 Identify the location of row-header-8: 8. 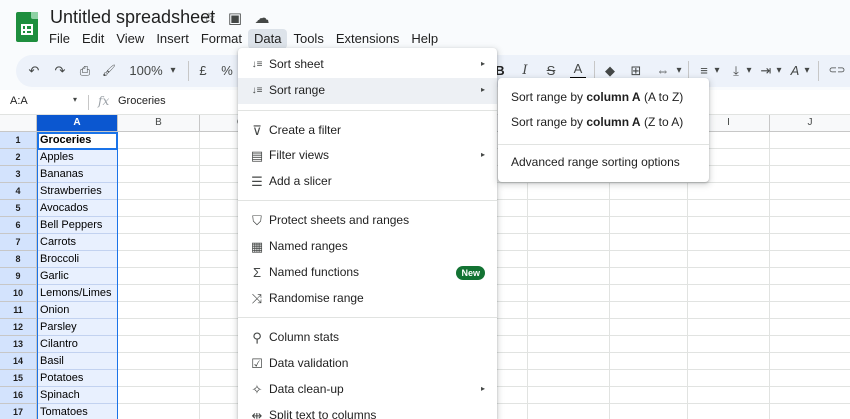
(18, 259).